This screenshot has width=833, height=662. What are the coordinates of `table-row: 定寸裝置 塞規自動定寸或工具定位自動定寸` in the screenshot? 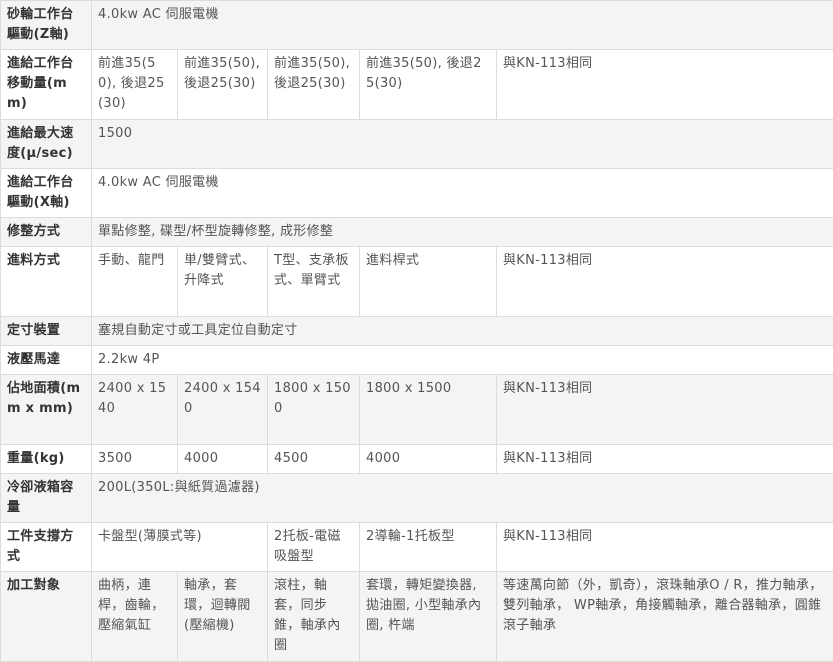 It's located at (417, 331).